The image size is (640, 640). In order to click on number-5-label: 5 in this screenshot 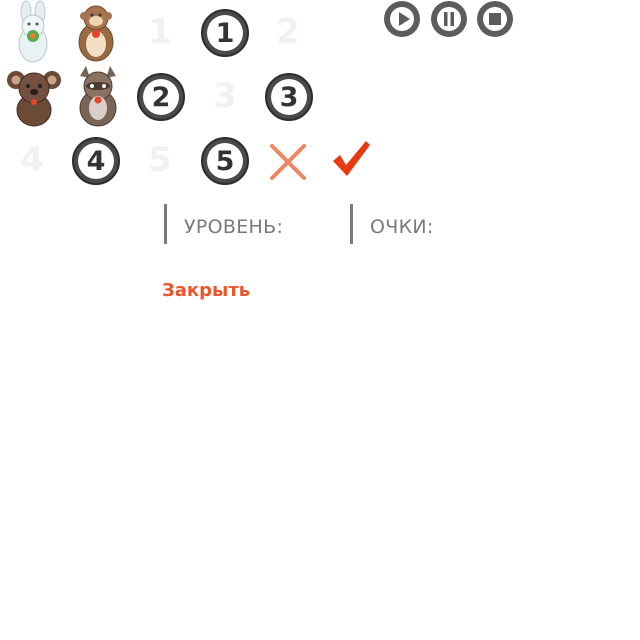, I will do `click(225, 161)`.